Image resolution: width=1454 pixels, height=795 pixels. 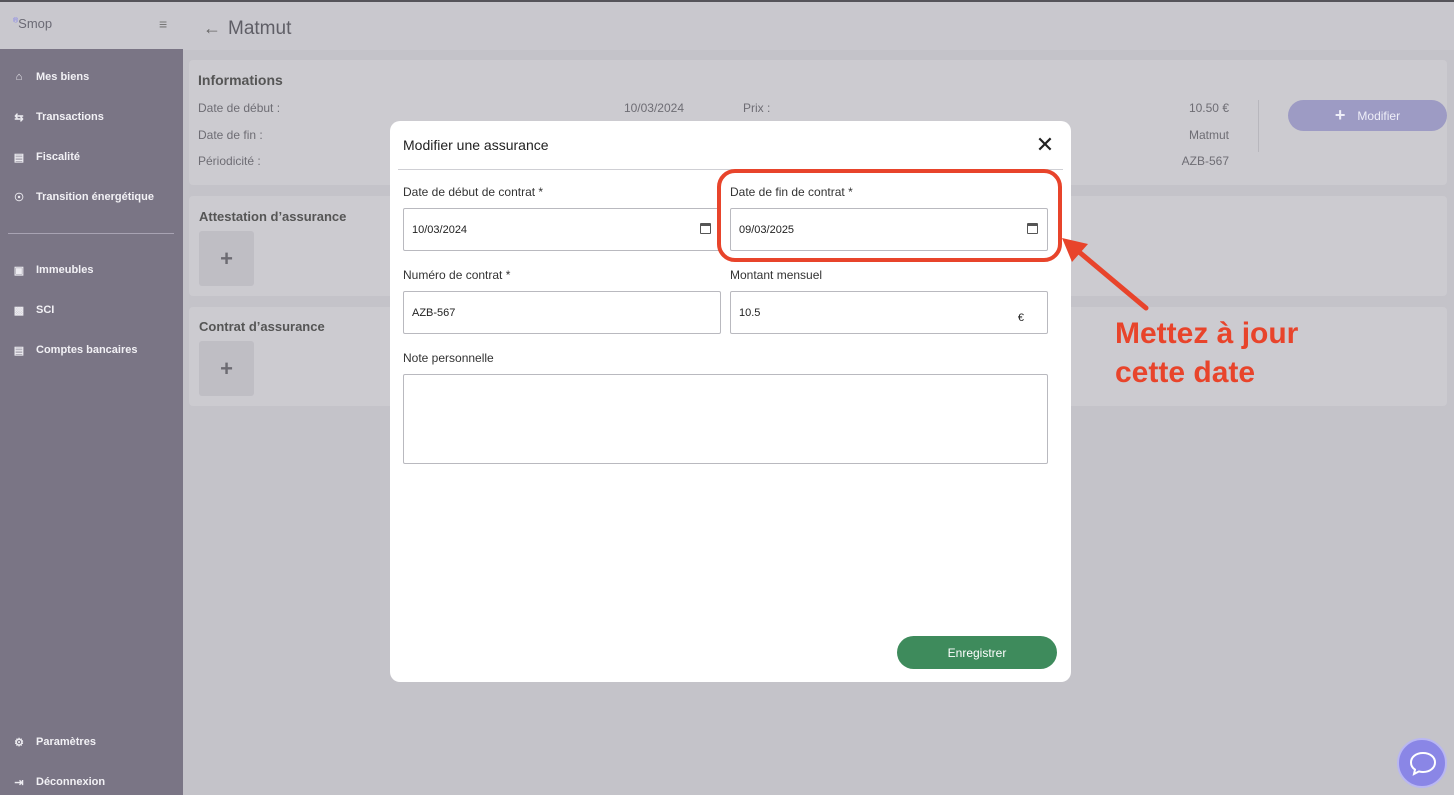 I want to click on energy-icon: ☉, so click(x=19, y=197).